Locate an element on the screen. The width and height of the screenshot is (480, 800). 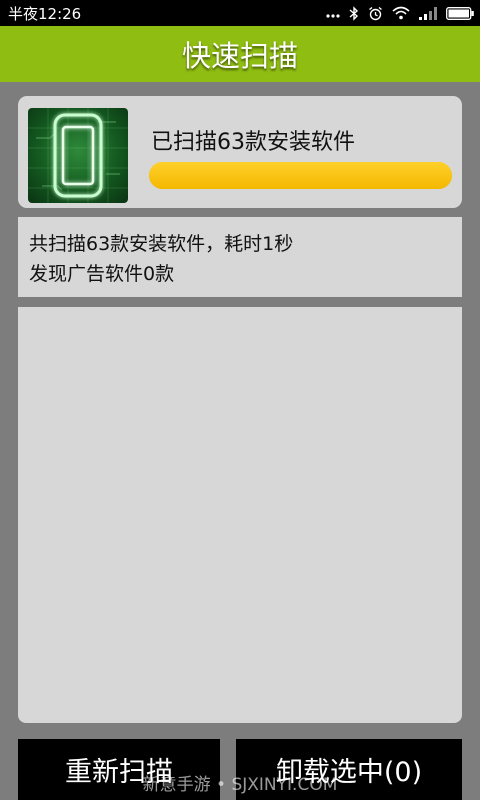
signal-icon is located at coordinates (428, 13).